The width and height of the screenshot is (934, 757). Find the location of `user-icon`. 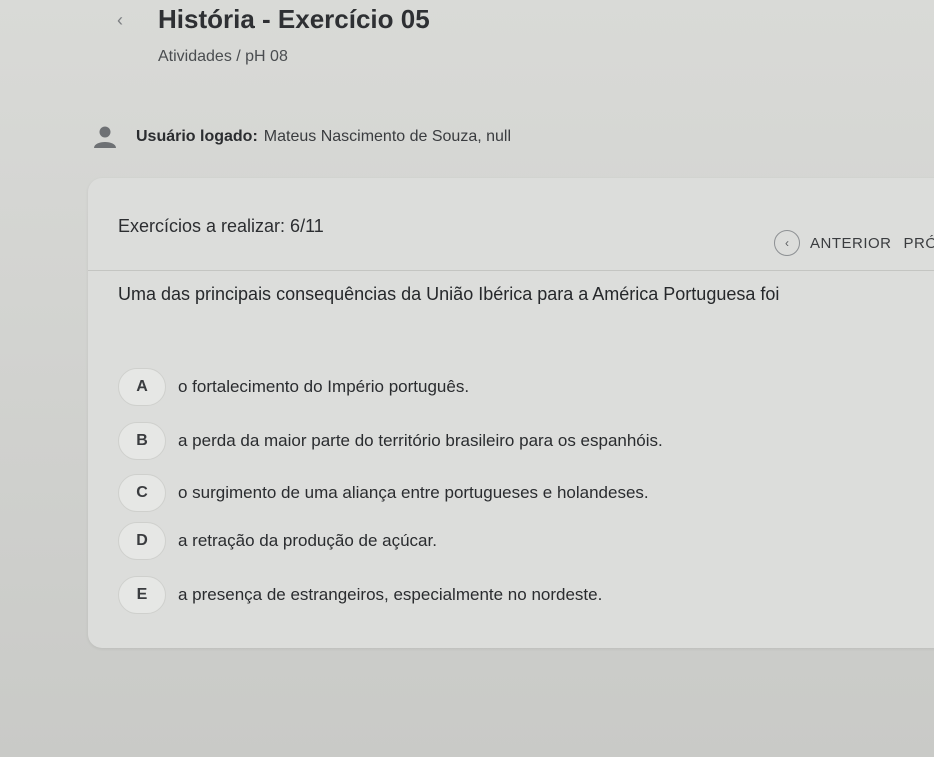

user-icon is located at coordinates (105, 137).